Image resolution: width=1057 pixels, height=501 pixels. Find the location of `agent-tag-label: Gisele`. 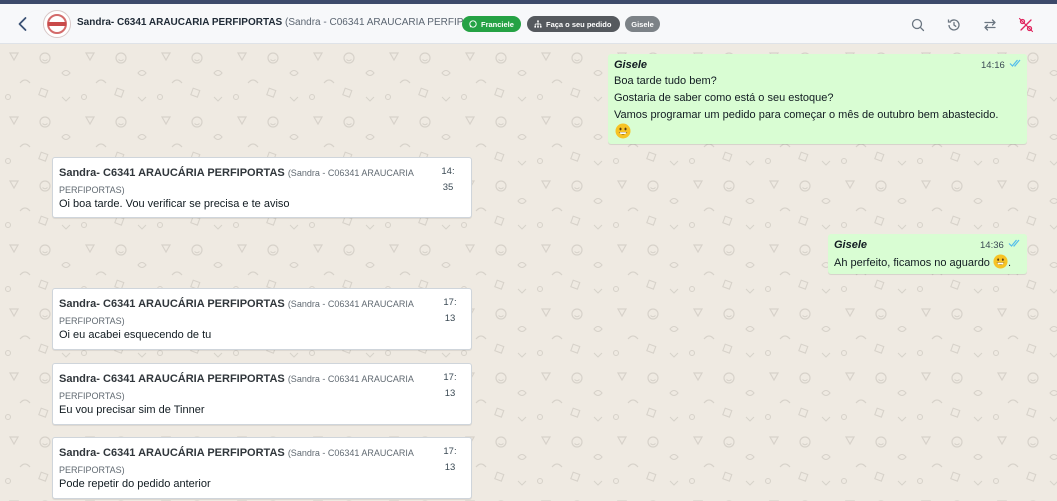

agent-tag-label: Gisele is located at coordinates (642, 24).